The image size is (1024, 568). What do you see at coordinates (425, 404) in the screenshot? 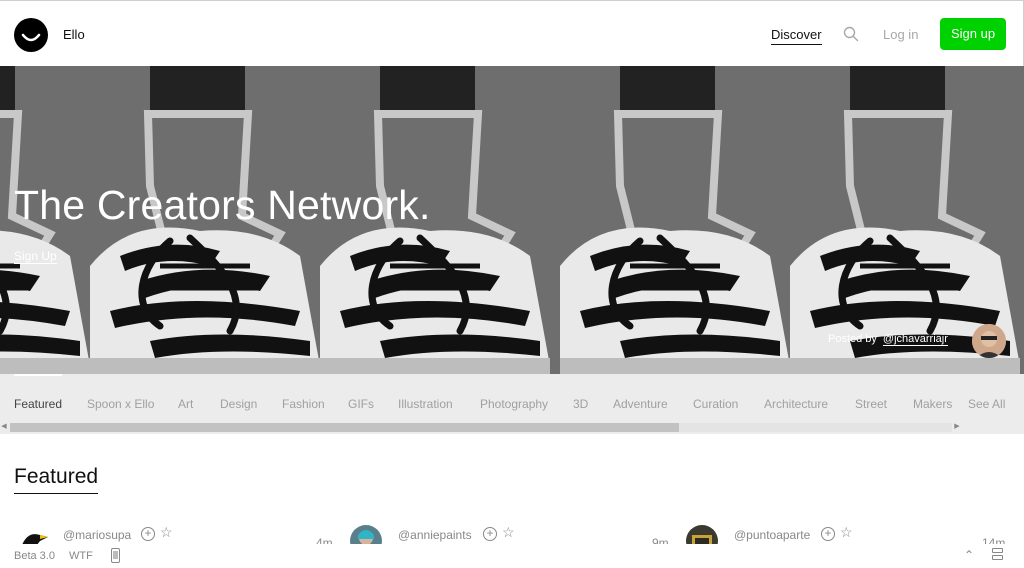
I see `category-illustration: Illustration` at bounding box center [425, 404].